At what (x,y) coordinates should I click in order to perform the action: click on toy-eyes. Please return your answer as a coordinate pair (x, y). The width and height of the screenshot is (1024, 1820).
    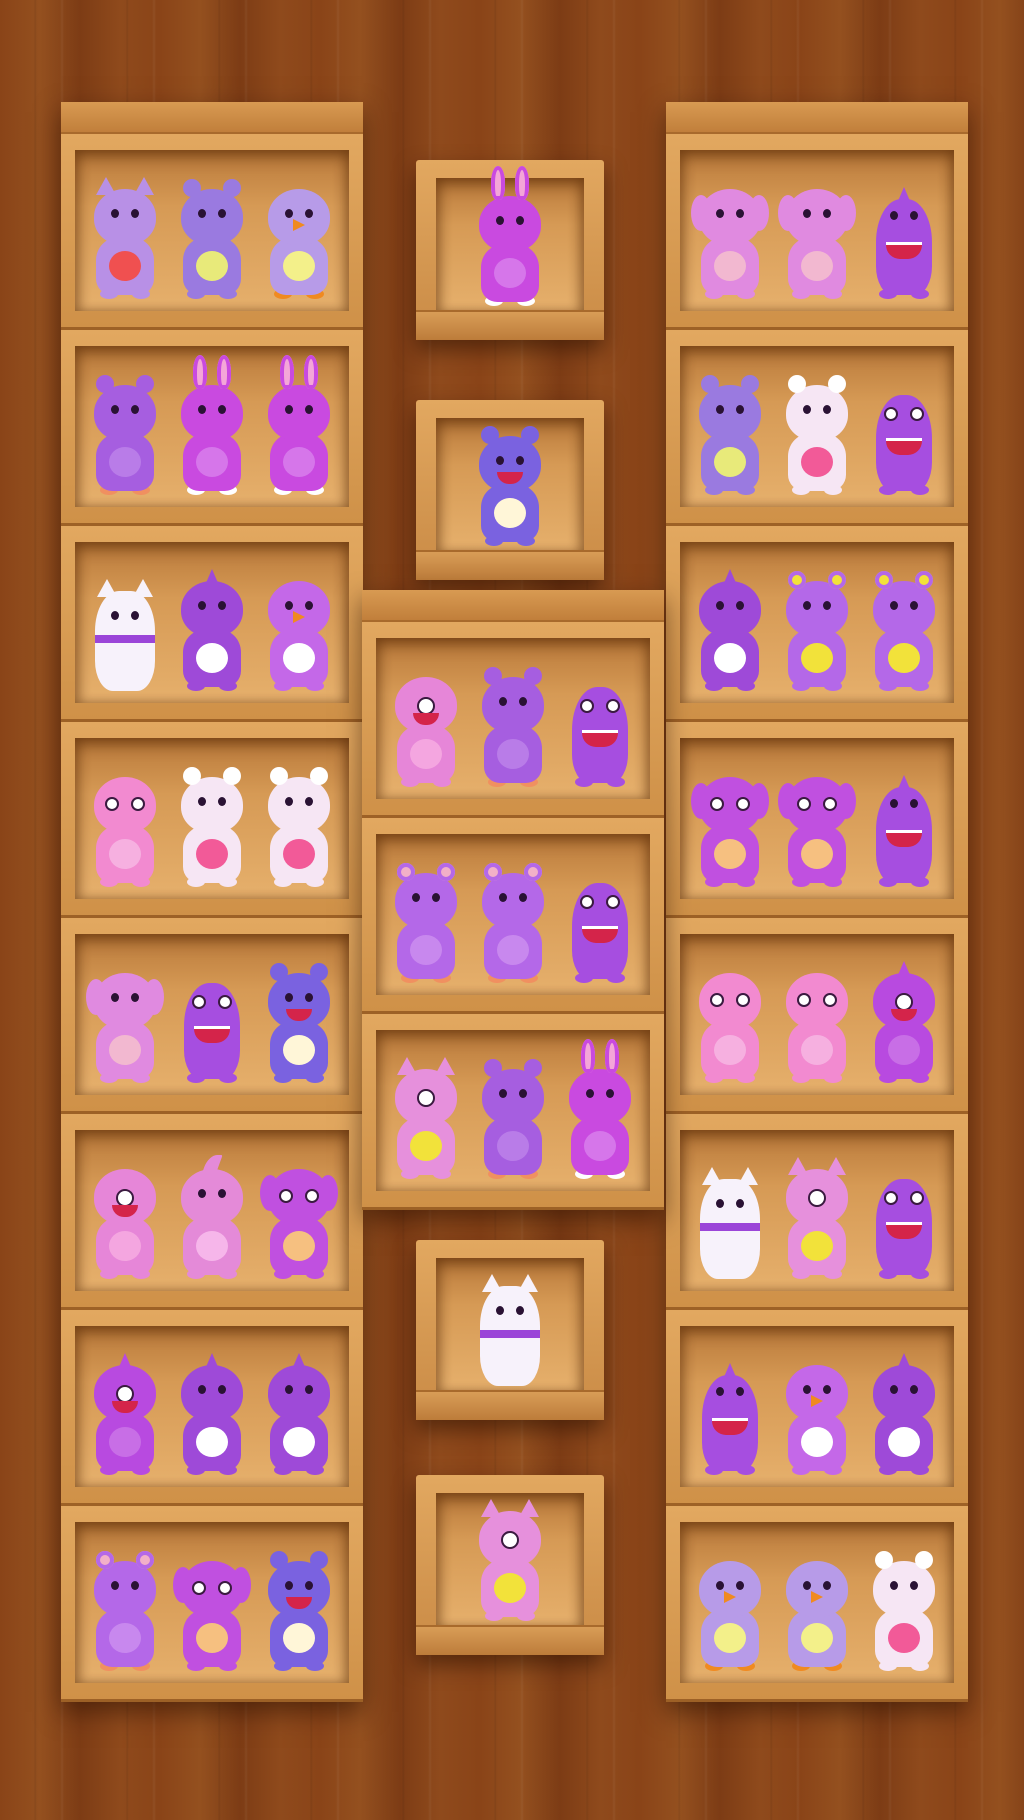
    Looking at the image, I should click on (212, 801).